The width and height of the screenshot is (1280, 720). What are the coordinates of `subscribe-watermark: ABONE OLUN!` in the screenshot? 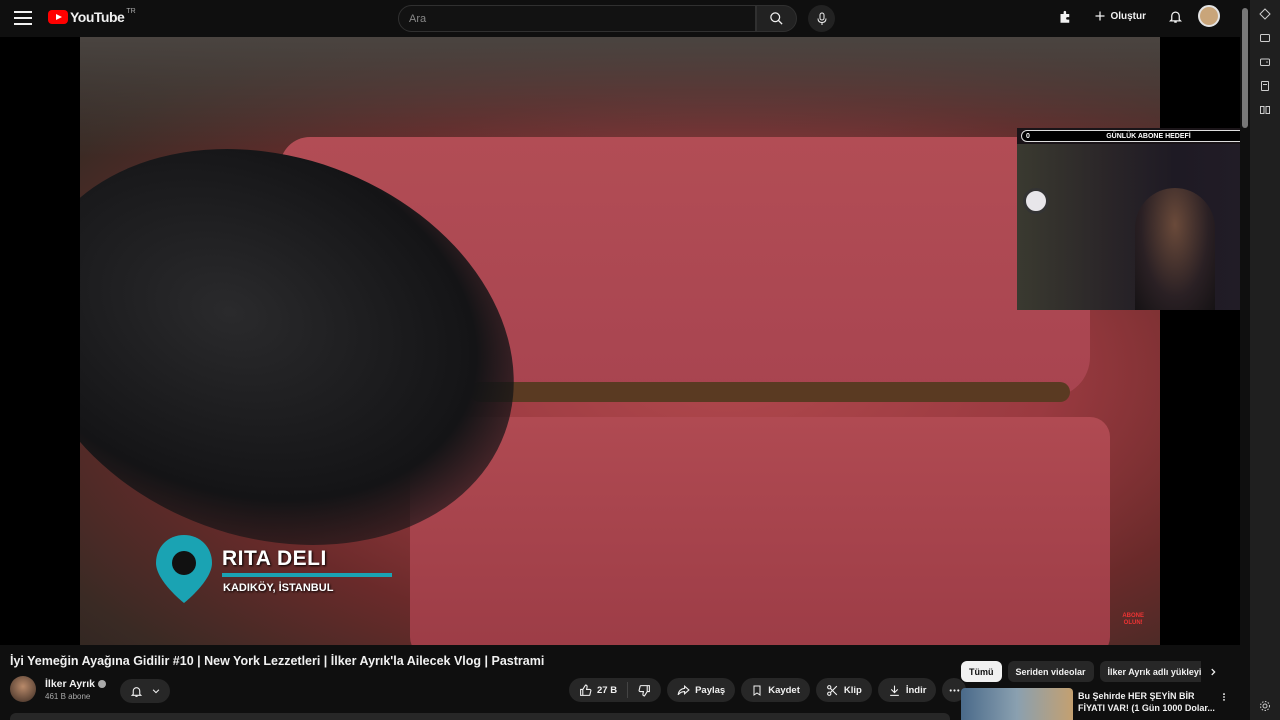 It's located at (1133, 620).